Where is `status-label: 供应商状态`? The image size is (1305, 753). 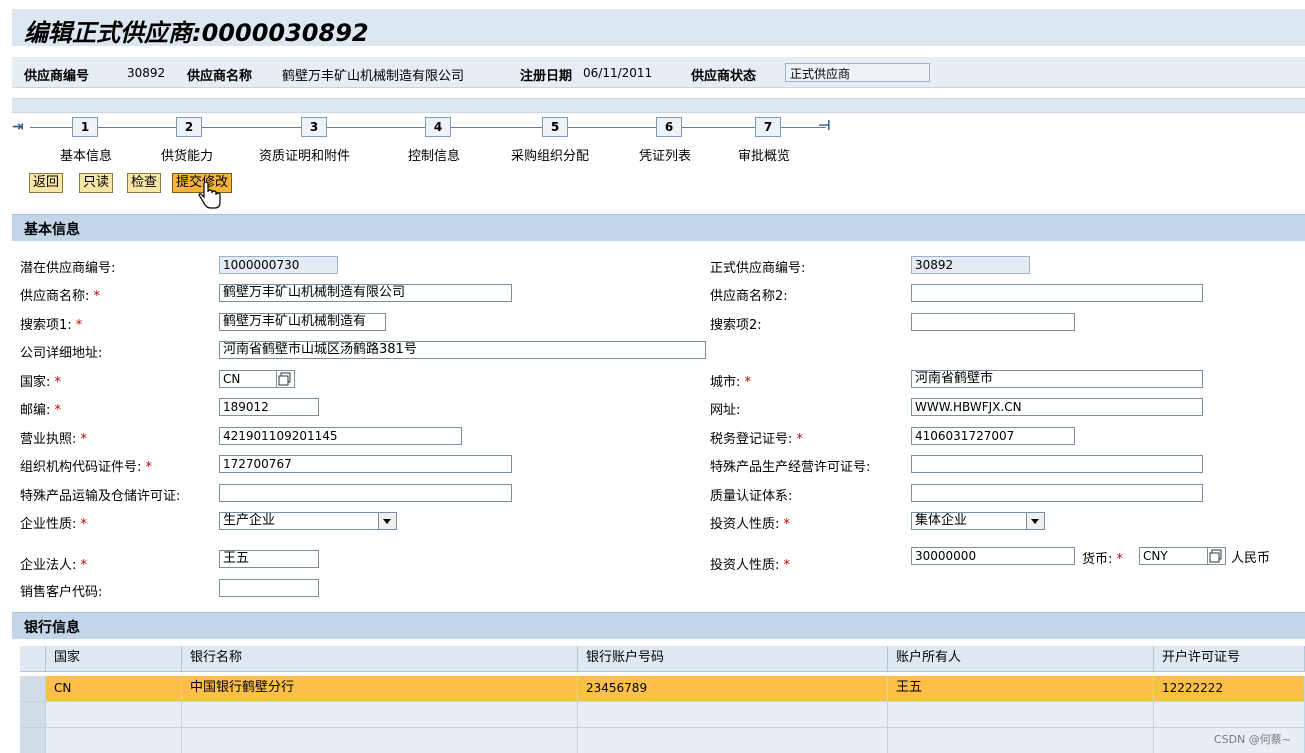
status-label: 供应商状态 is located at coordinates (724, 76).